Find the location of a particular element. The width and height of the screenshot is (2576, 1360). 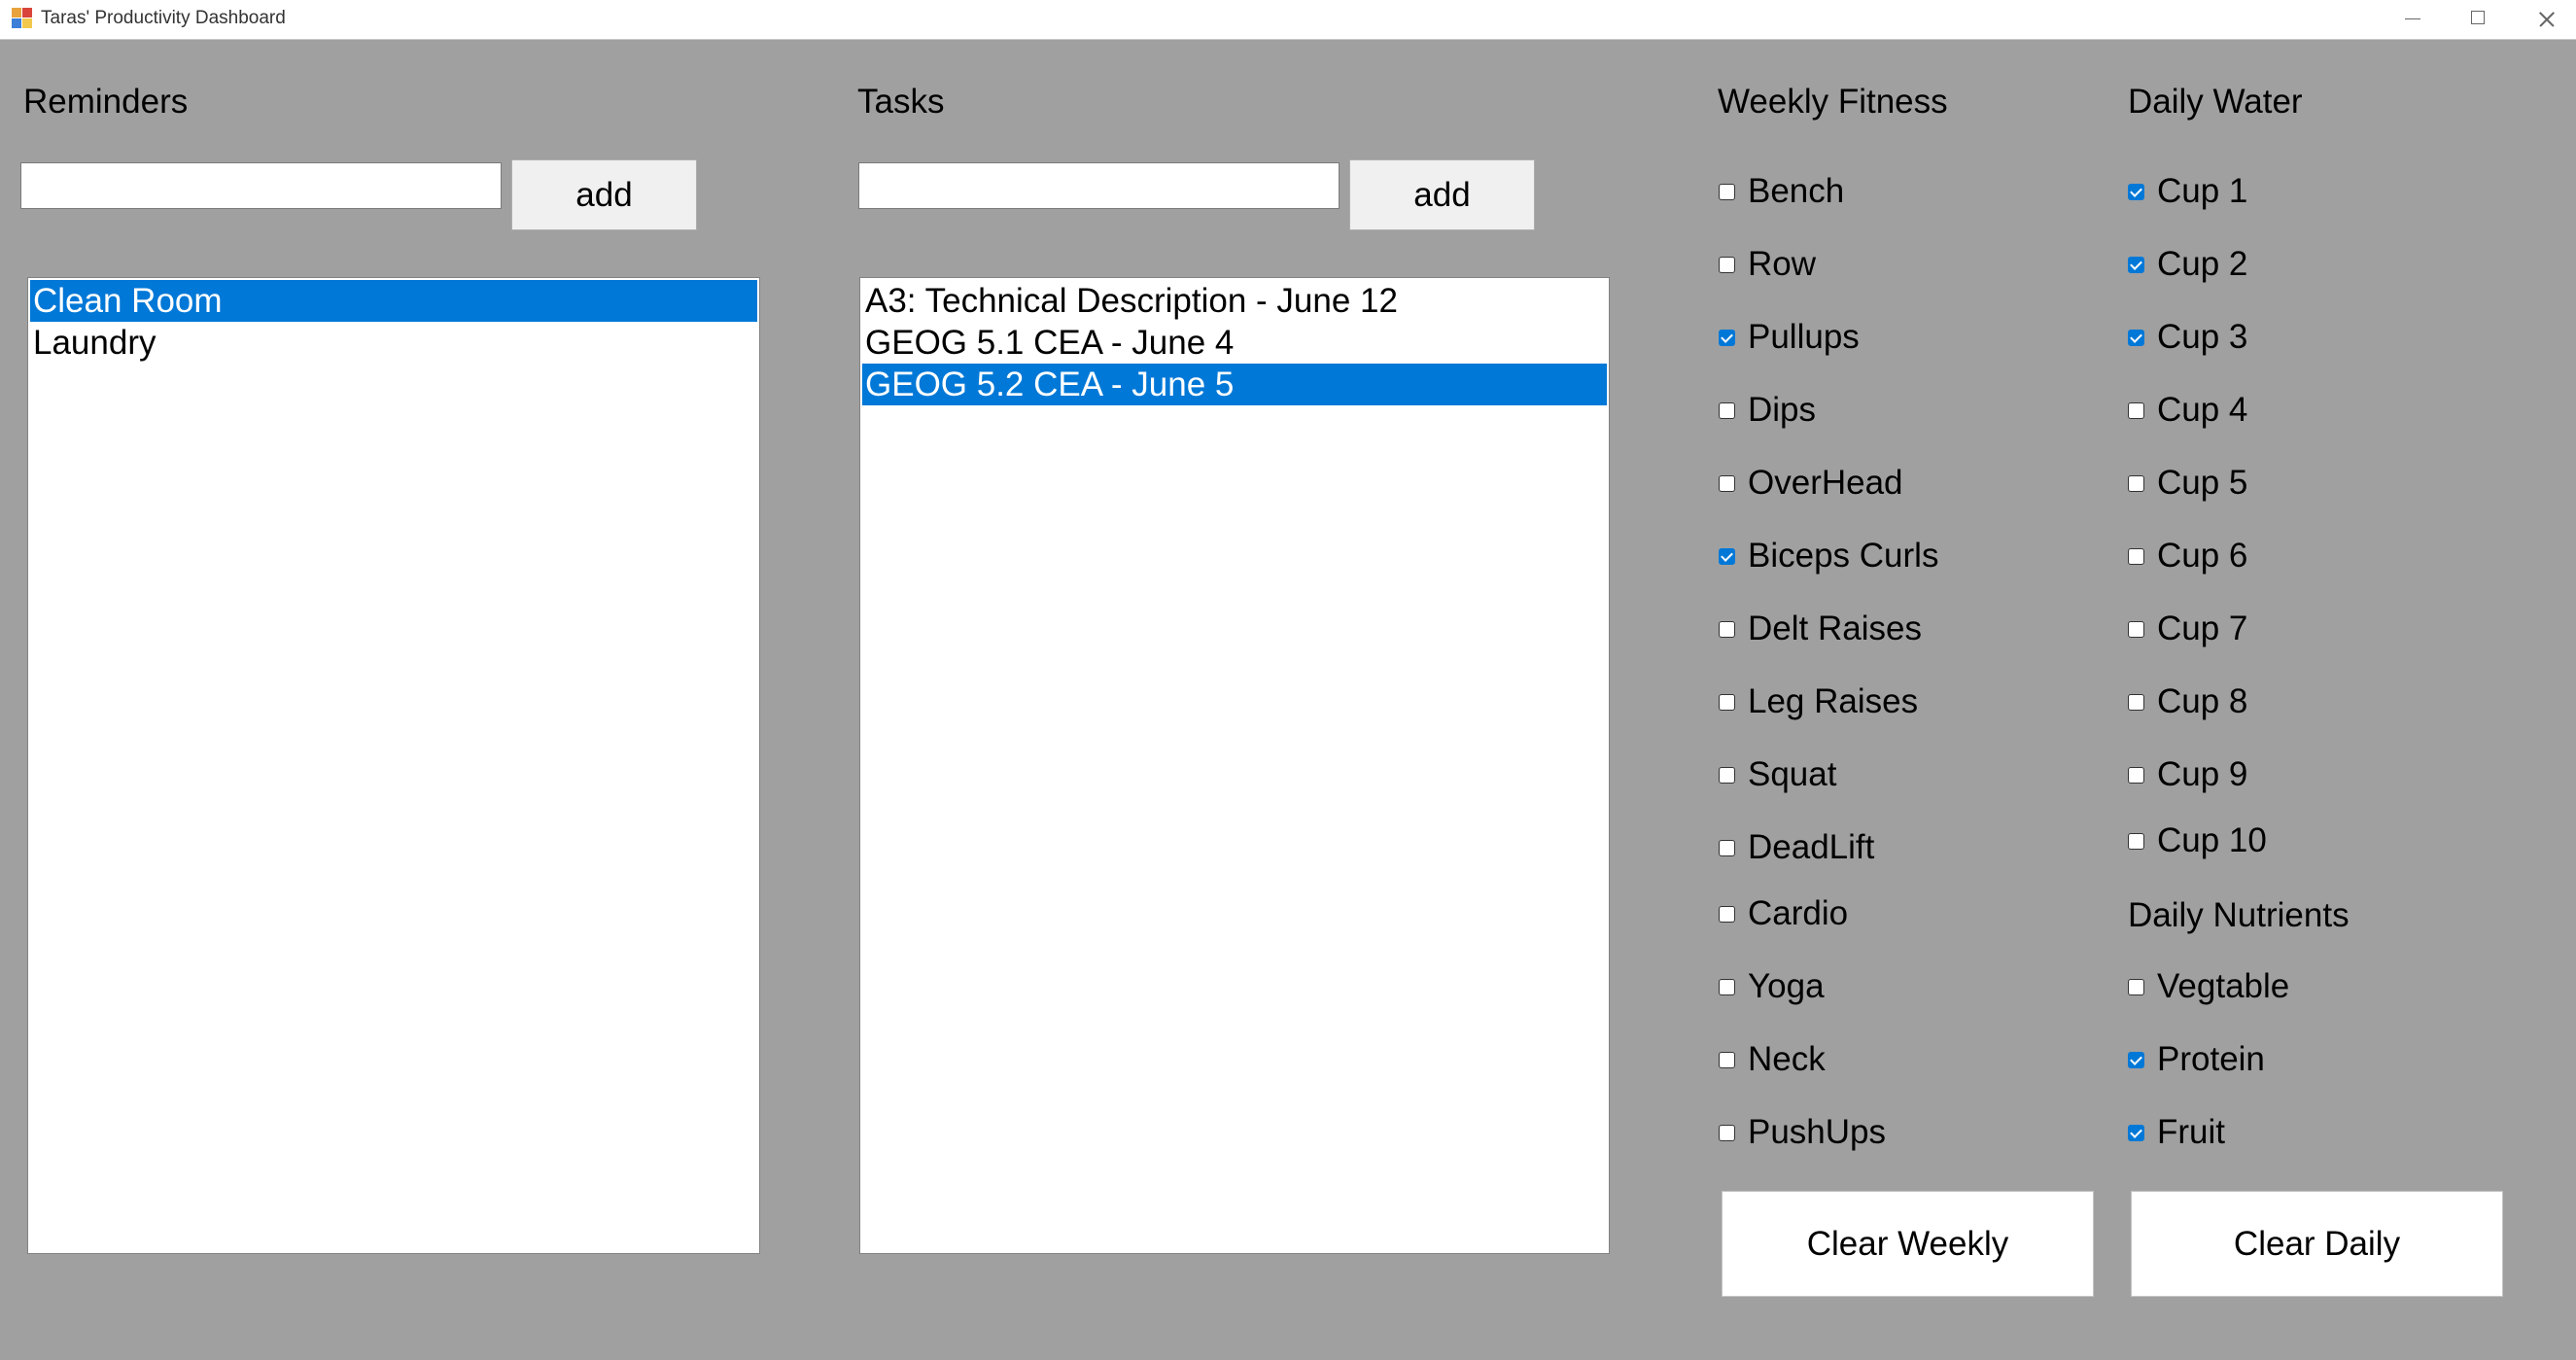

checkbox-bench: Bench is located at coordinates (1781, 191).